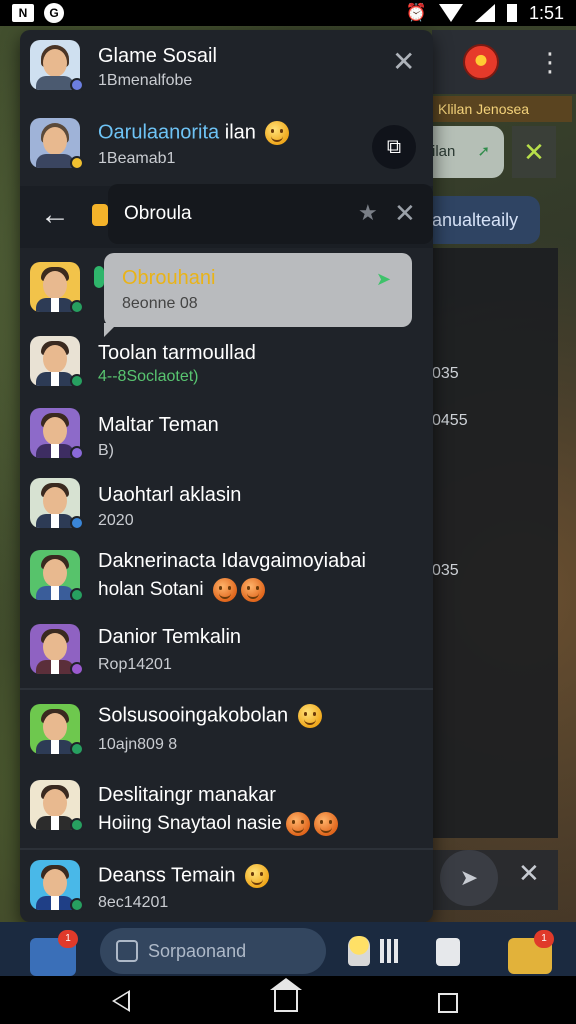 Image resolution: width=576 pixels, height=1024 pixels. What do you see at coordinates (416, 12) in the screenshot?
I see `alarm-icon: ⏰` at bounding box center [416, 12].